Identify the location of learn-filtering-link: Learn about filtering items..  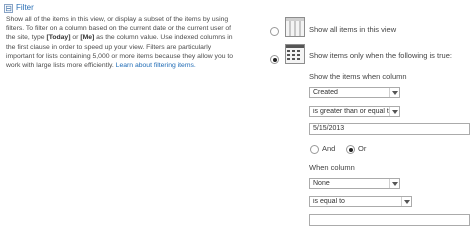
(156, 65).